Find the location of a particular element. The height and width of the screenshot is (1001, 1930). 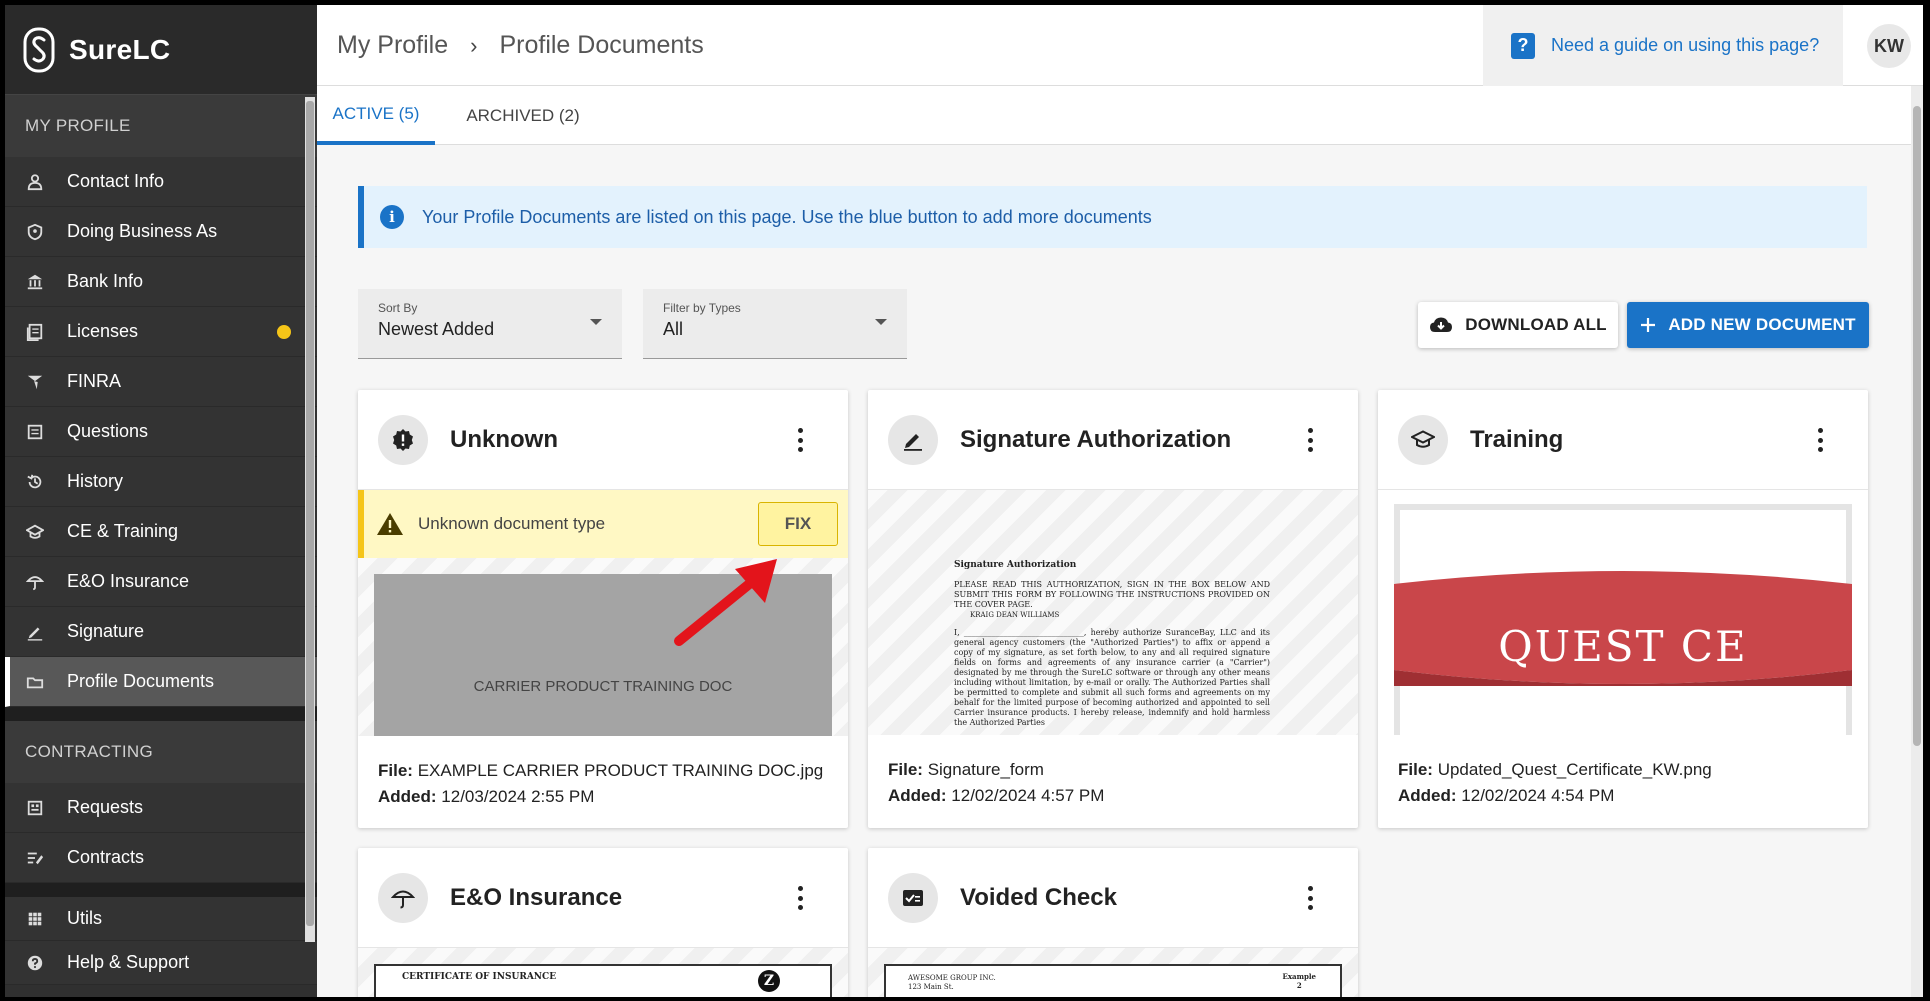

sidebar-item-bank-info: Bank Info is located at coordinates (161, 282).